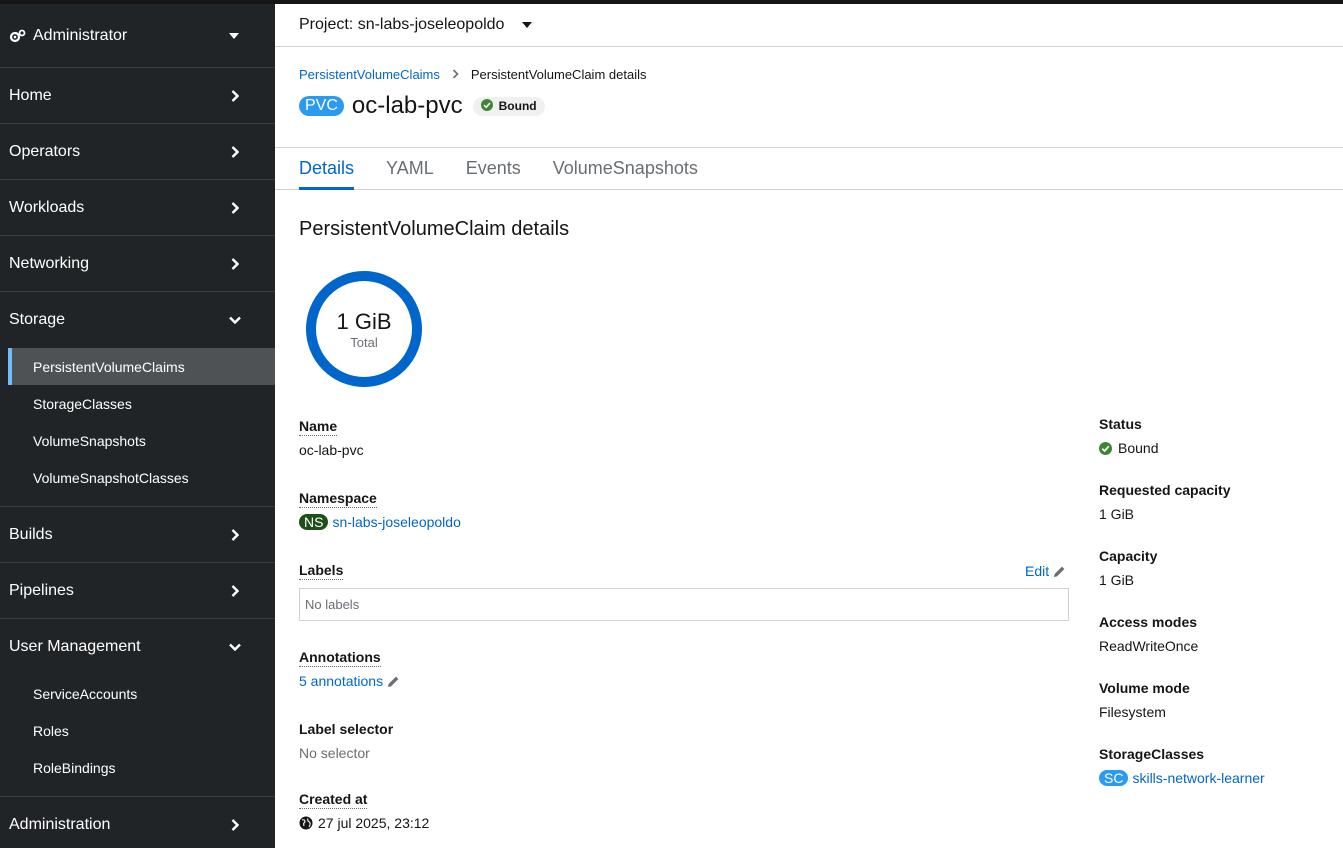 The image size is (1343, 848). What do you see at coordinates (137, 403) in the screenshot?
I see `sidebar-subitem-storageclasses: StorageClasses` at bounding box center [137, 403].